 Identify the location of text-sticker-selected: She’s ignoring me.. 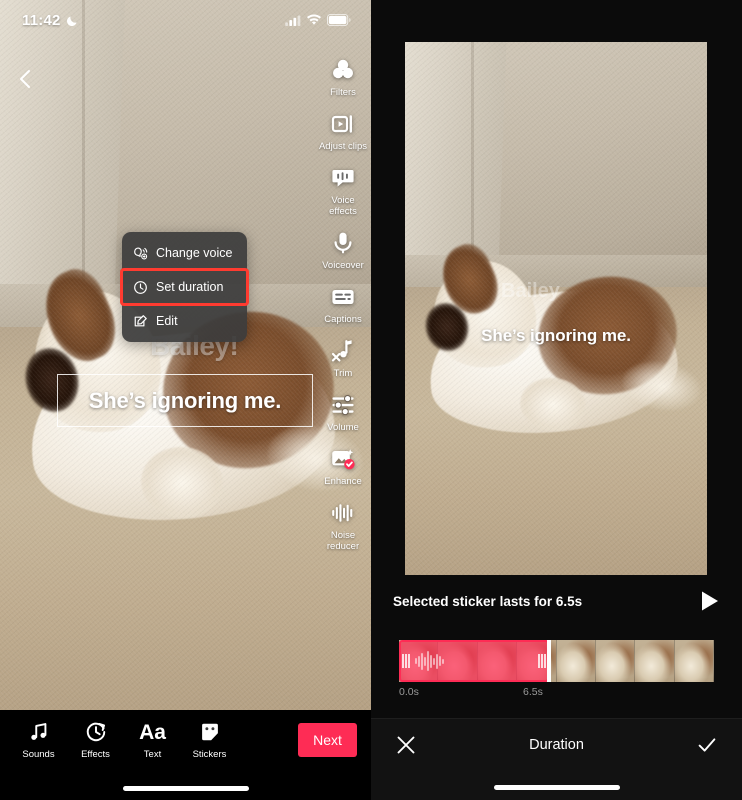
(185, 400).